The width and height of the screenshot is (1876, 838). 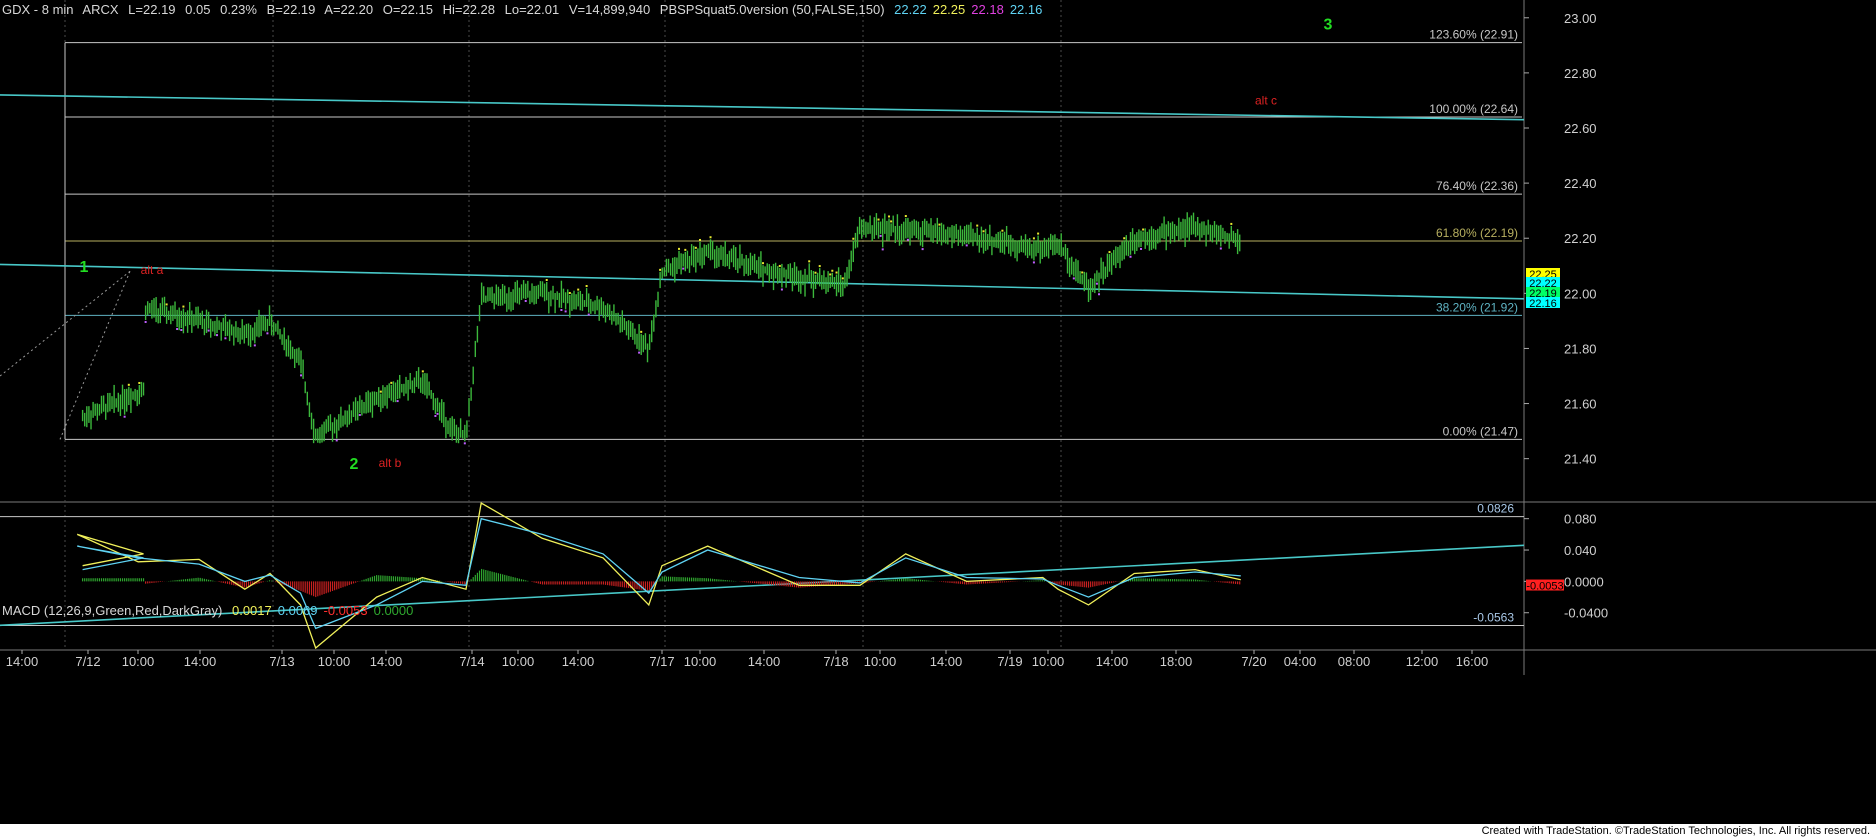 I want to click on price-tick-label: 21.80, so click(x=1580, y=348).